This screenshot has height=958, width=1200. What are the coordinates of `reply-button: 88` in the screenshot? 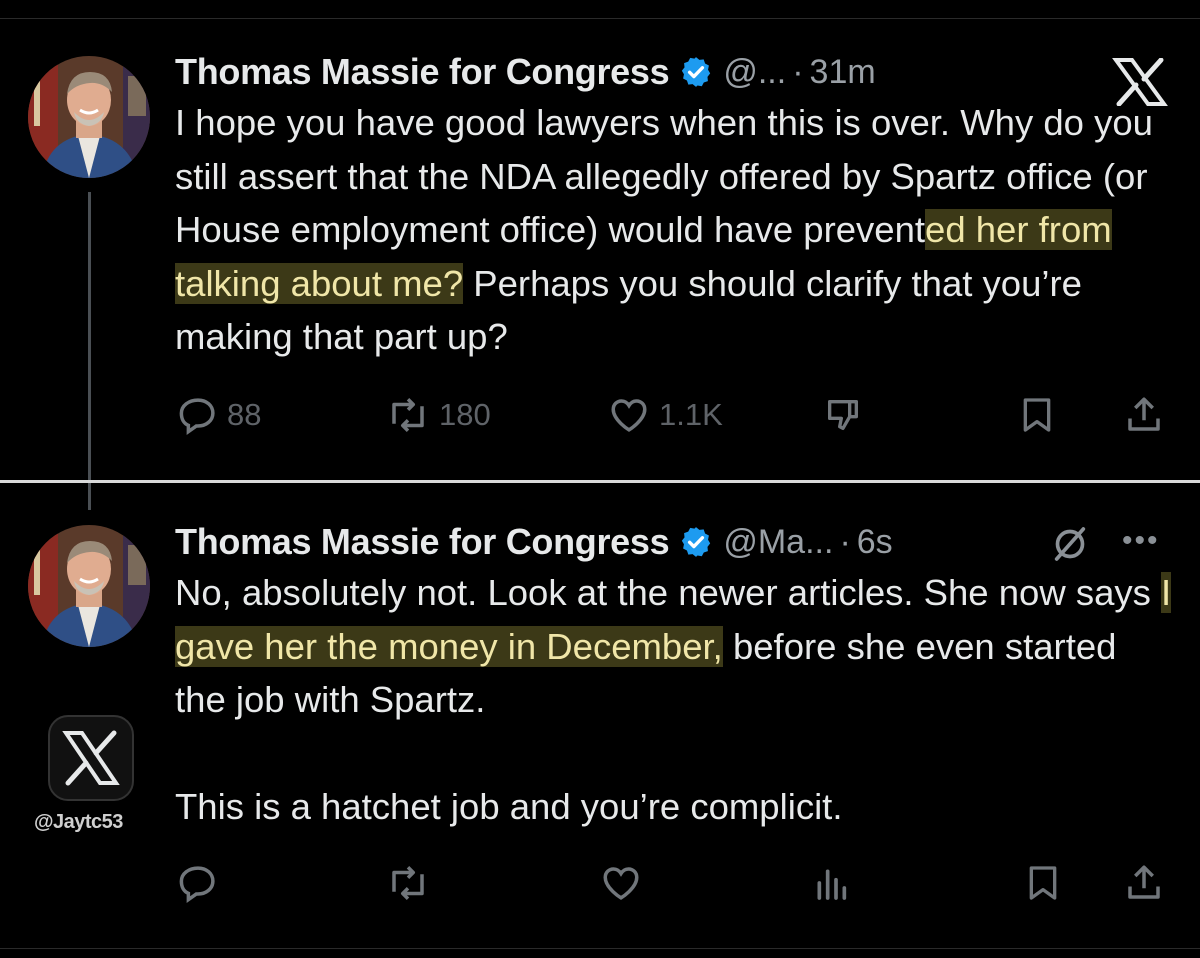 It's located at (219, 415).